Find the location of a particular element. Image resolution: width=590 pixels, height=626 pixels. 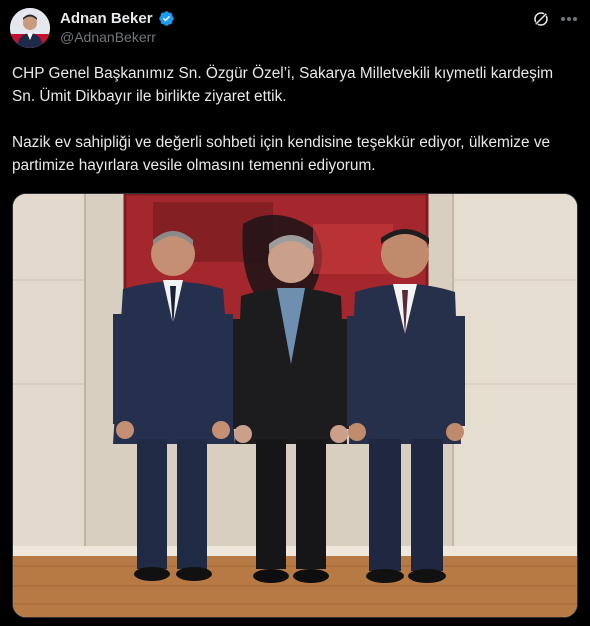

profile-photo is located at coordinates (30, 28).